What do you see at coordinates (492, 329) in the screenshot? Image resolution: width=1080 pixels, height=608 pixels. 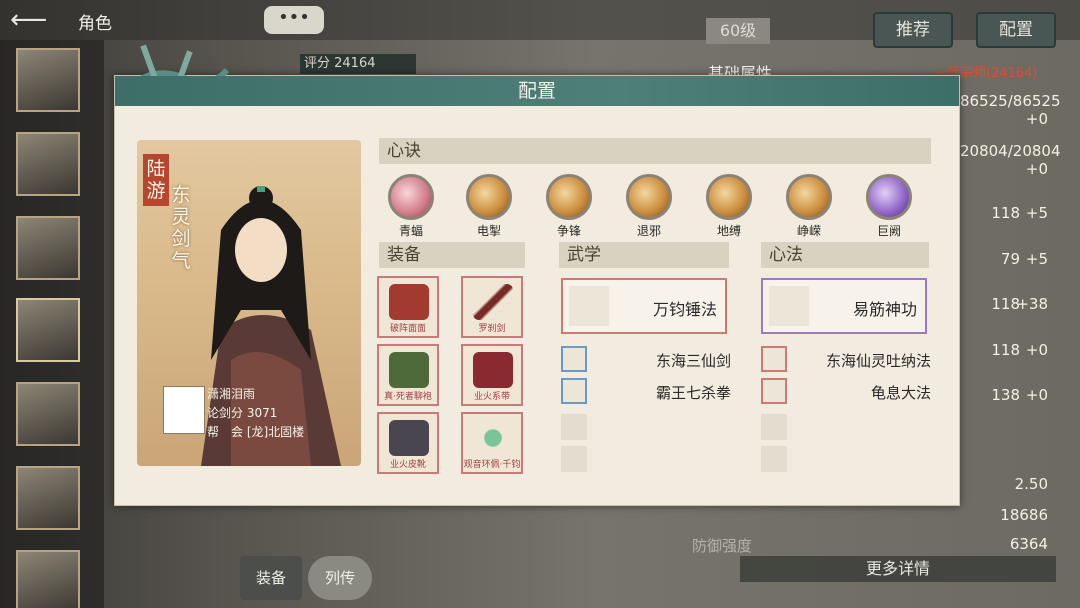 I see `equipment-name: 罗刹剑` at bounding box center [492, 329].